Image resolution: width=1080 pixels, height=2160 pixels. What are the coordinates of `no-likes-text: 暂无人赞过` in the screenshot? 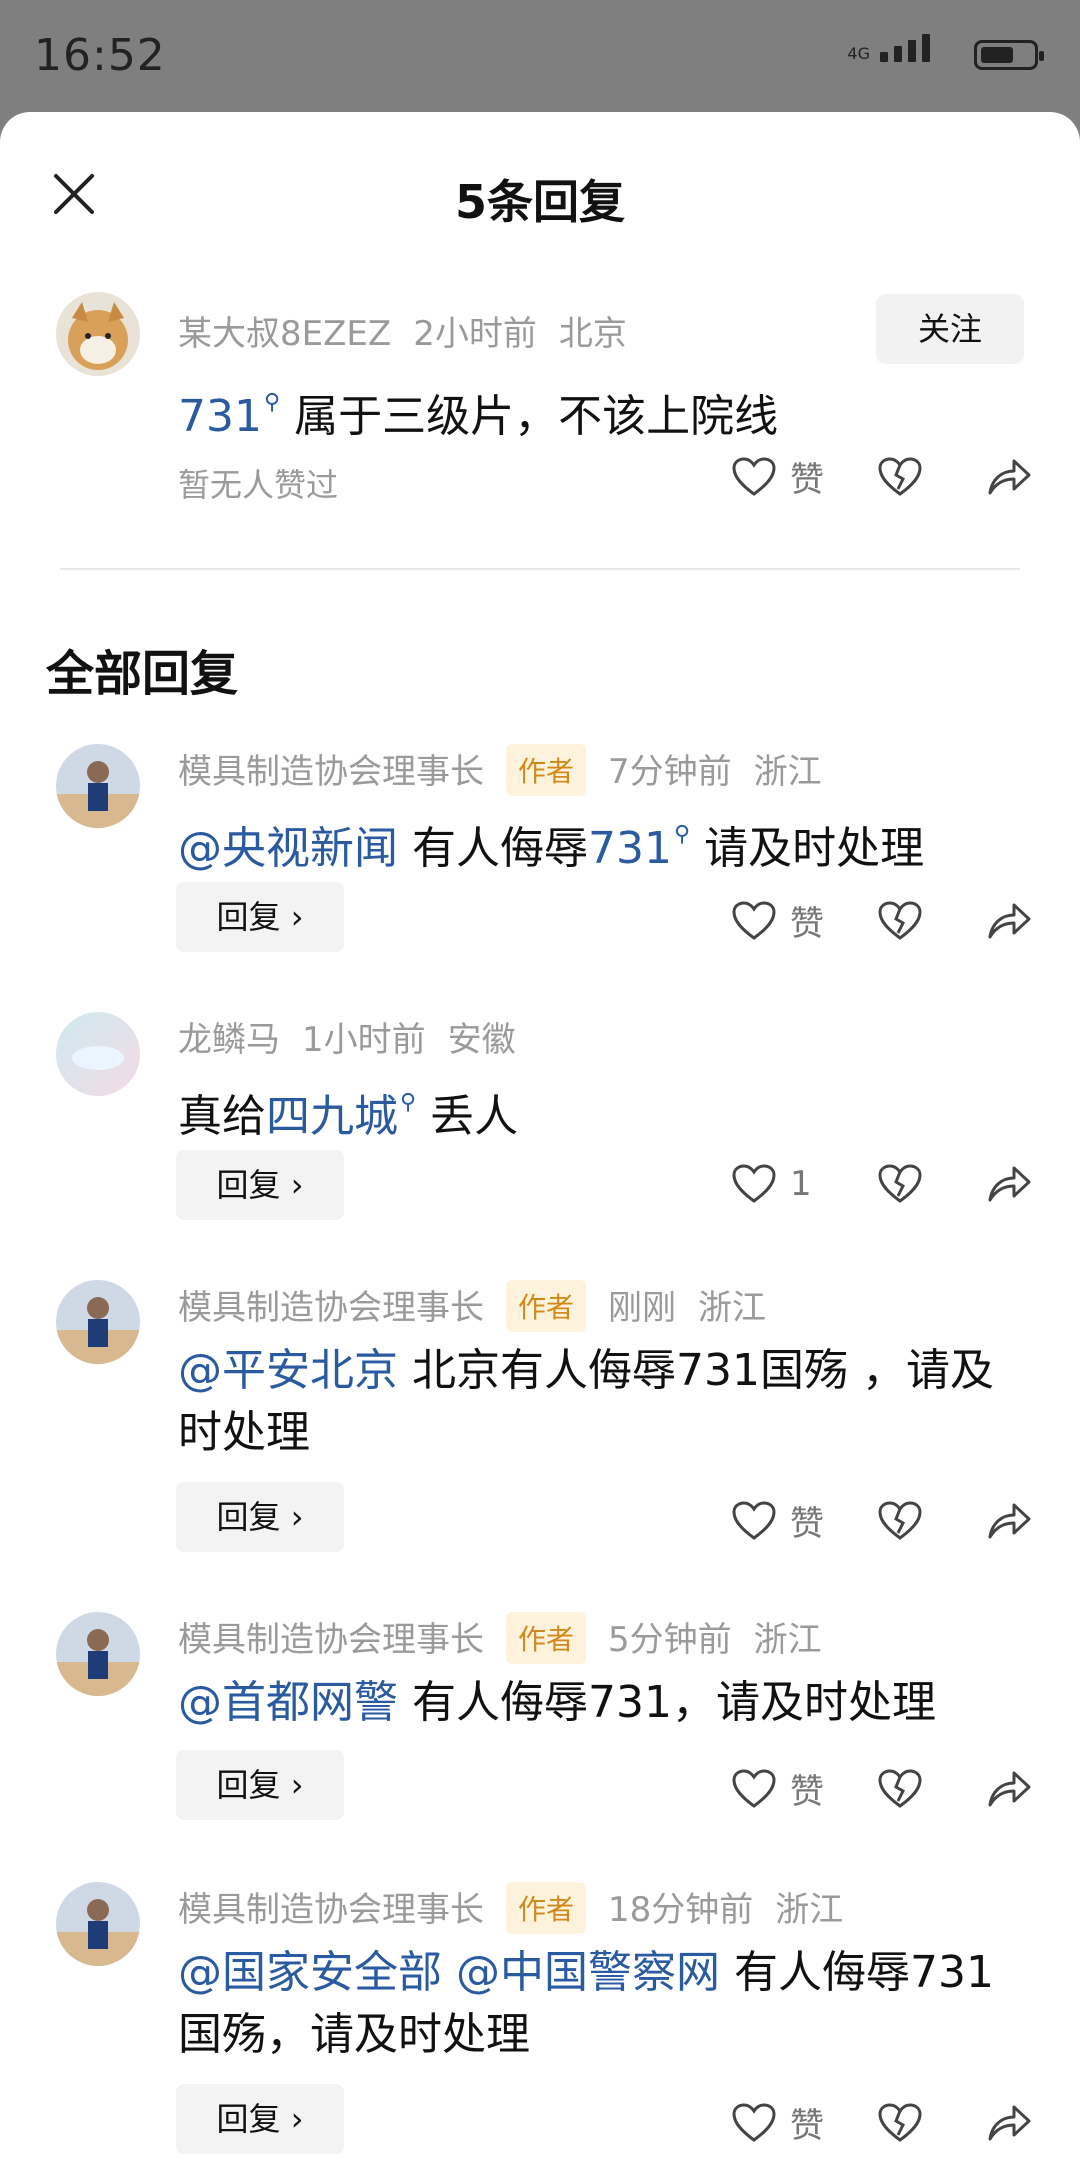 It's located at (258, 485).